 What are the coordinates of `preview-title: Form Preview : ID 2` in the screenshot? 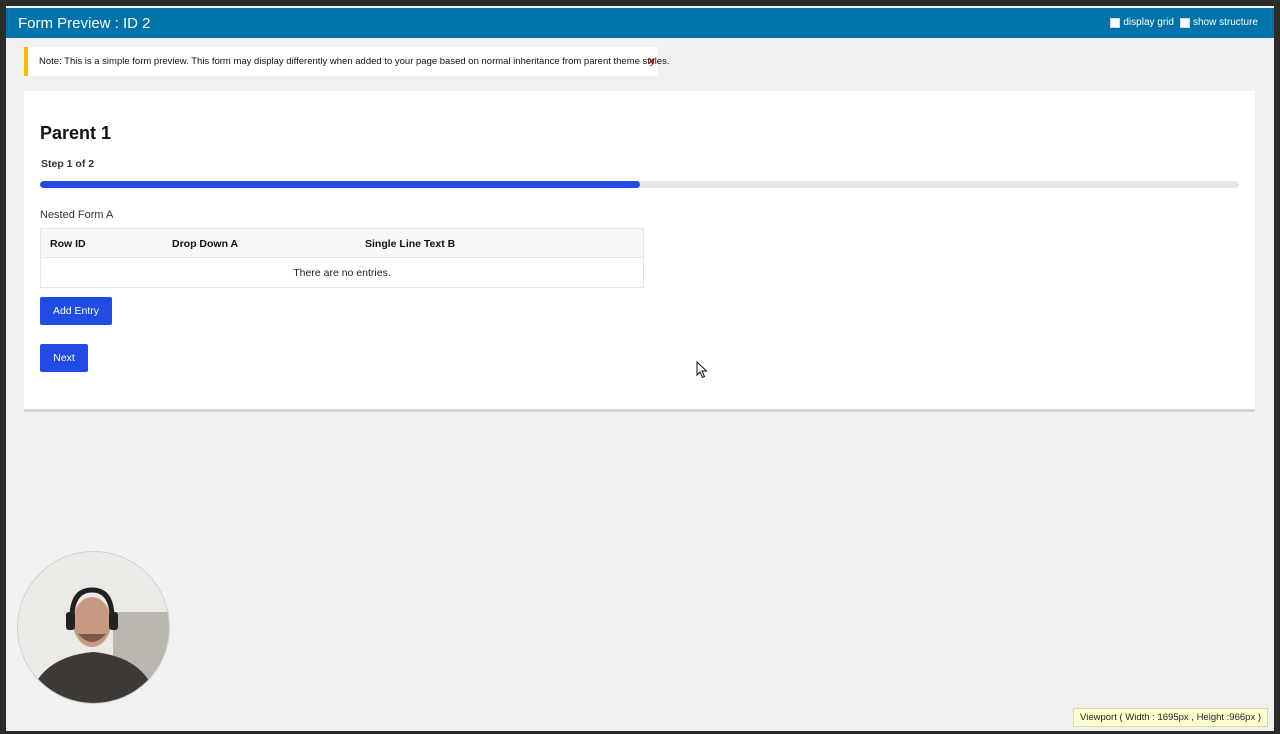 It's located at (84, 23).